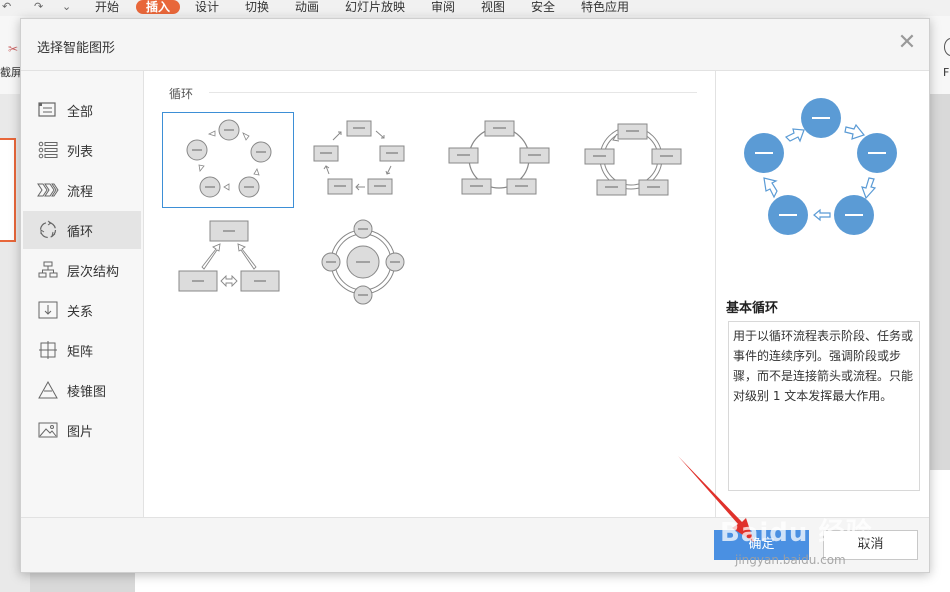 This screenshot has width=950, height=592. I want to click on sidebar-item-cycle: 循环, so click(82, 230).